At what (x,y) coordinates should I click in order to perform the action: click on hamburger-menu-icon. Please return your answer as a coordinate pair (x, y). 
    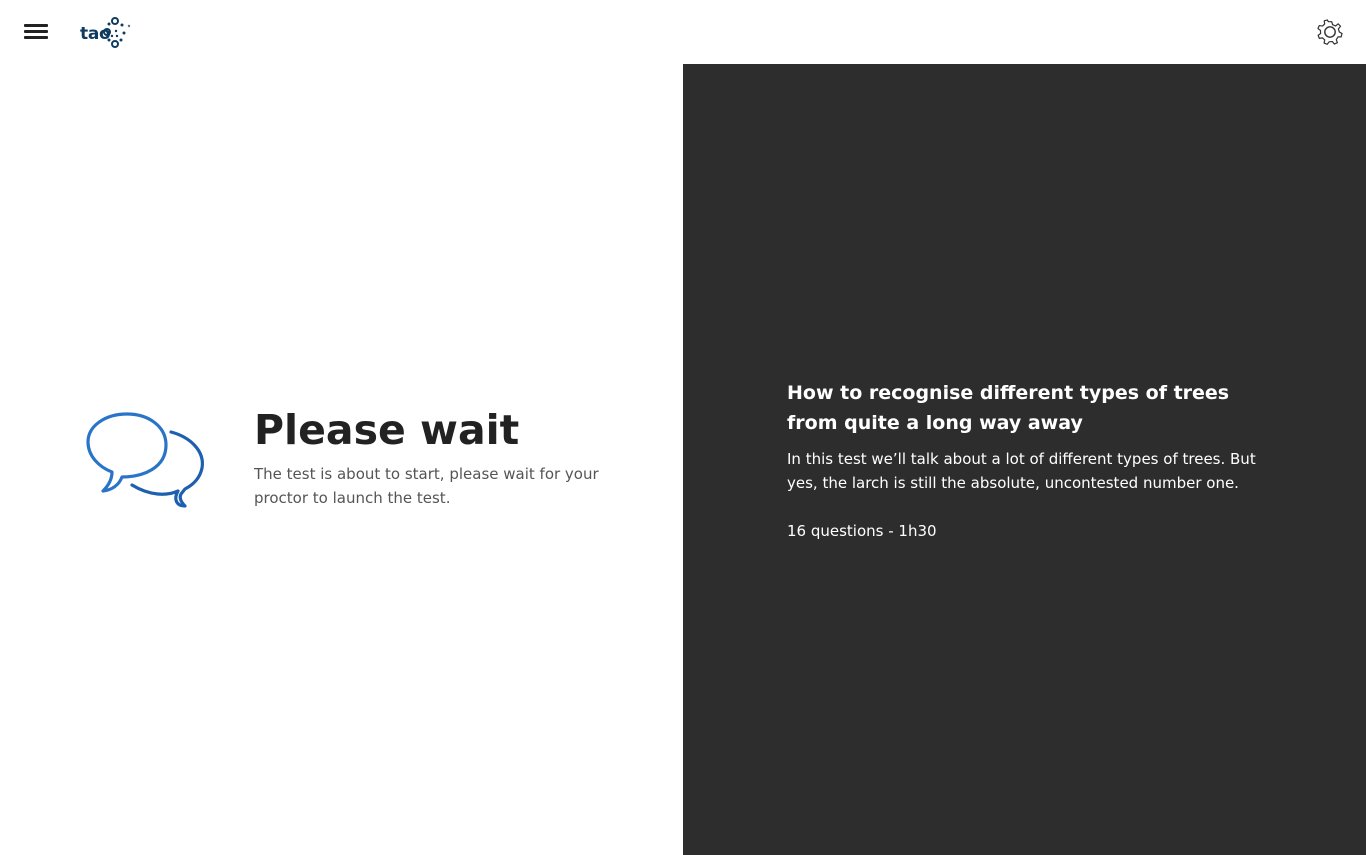
    Looking at the image, I should click on (36, 32).